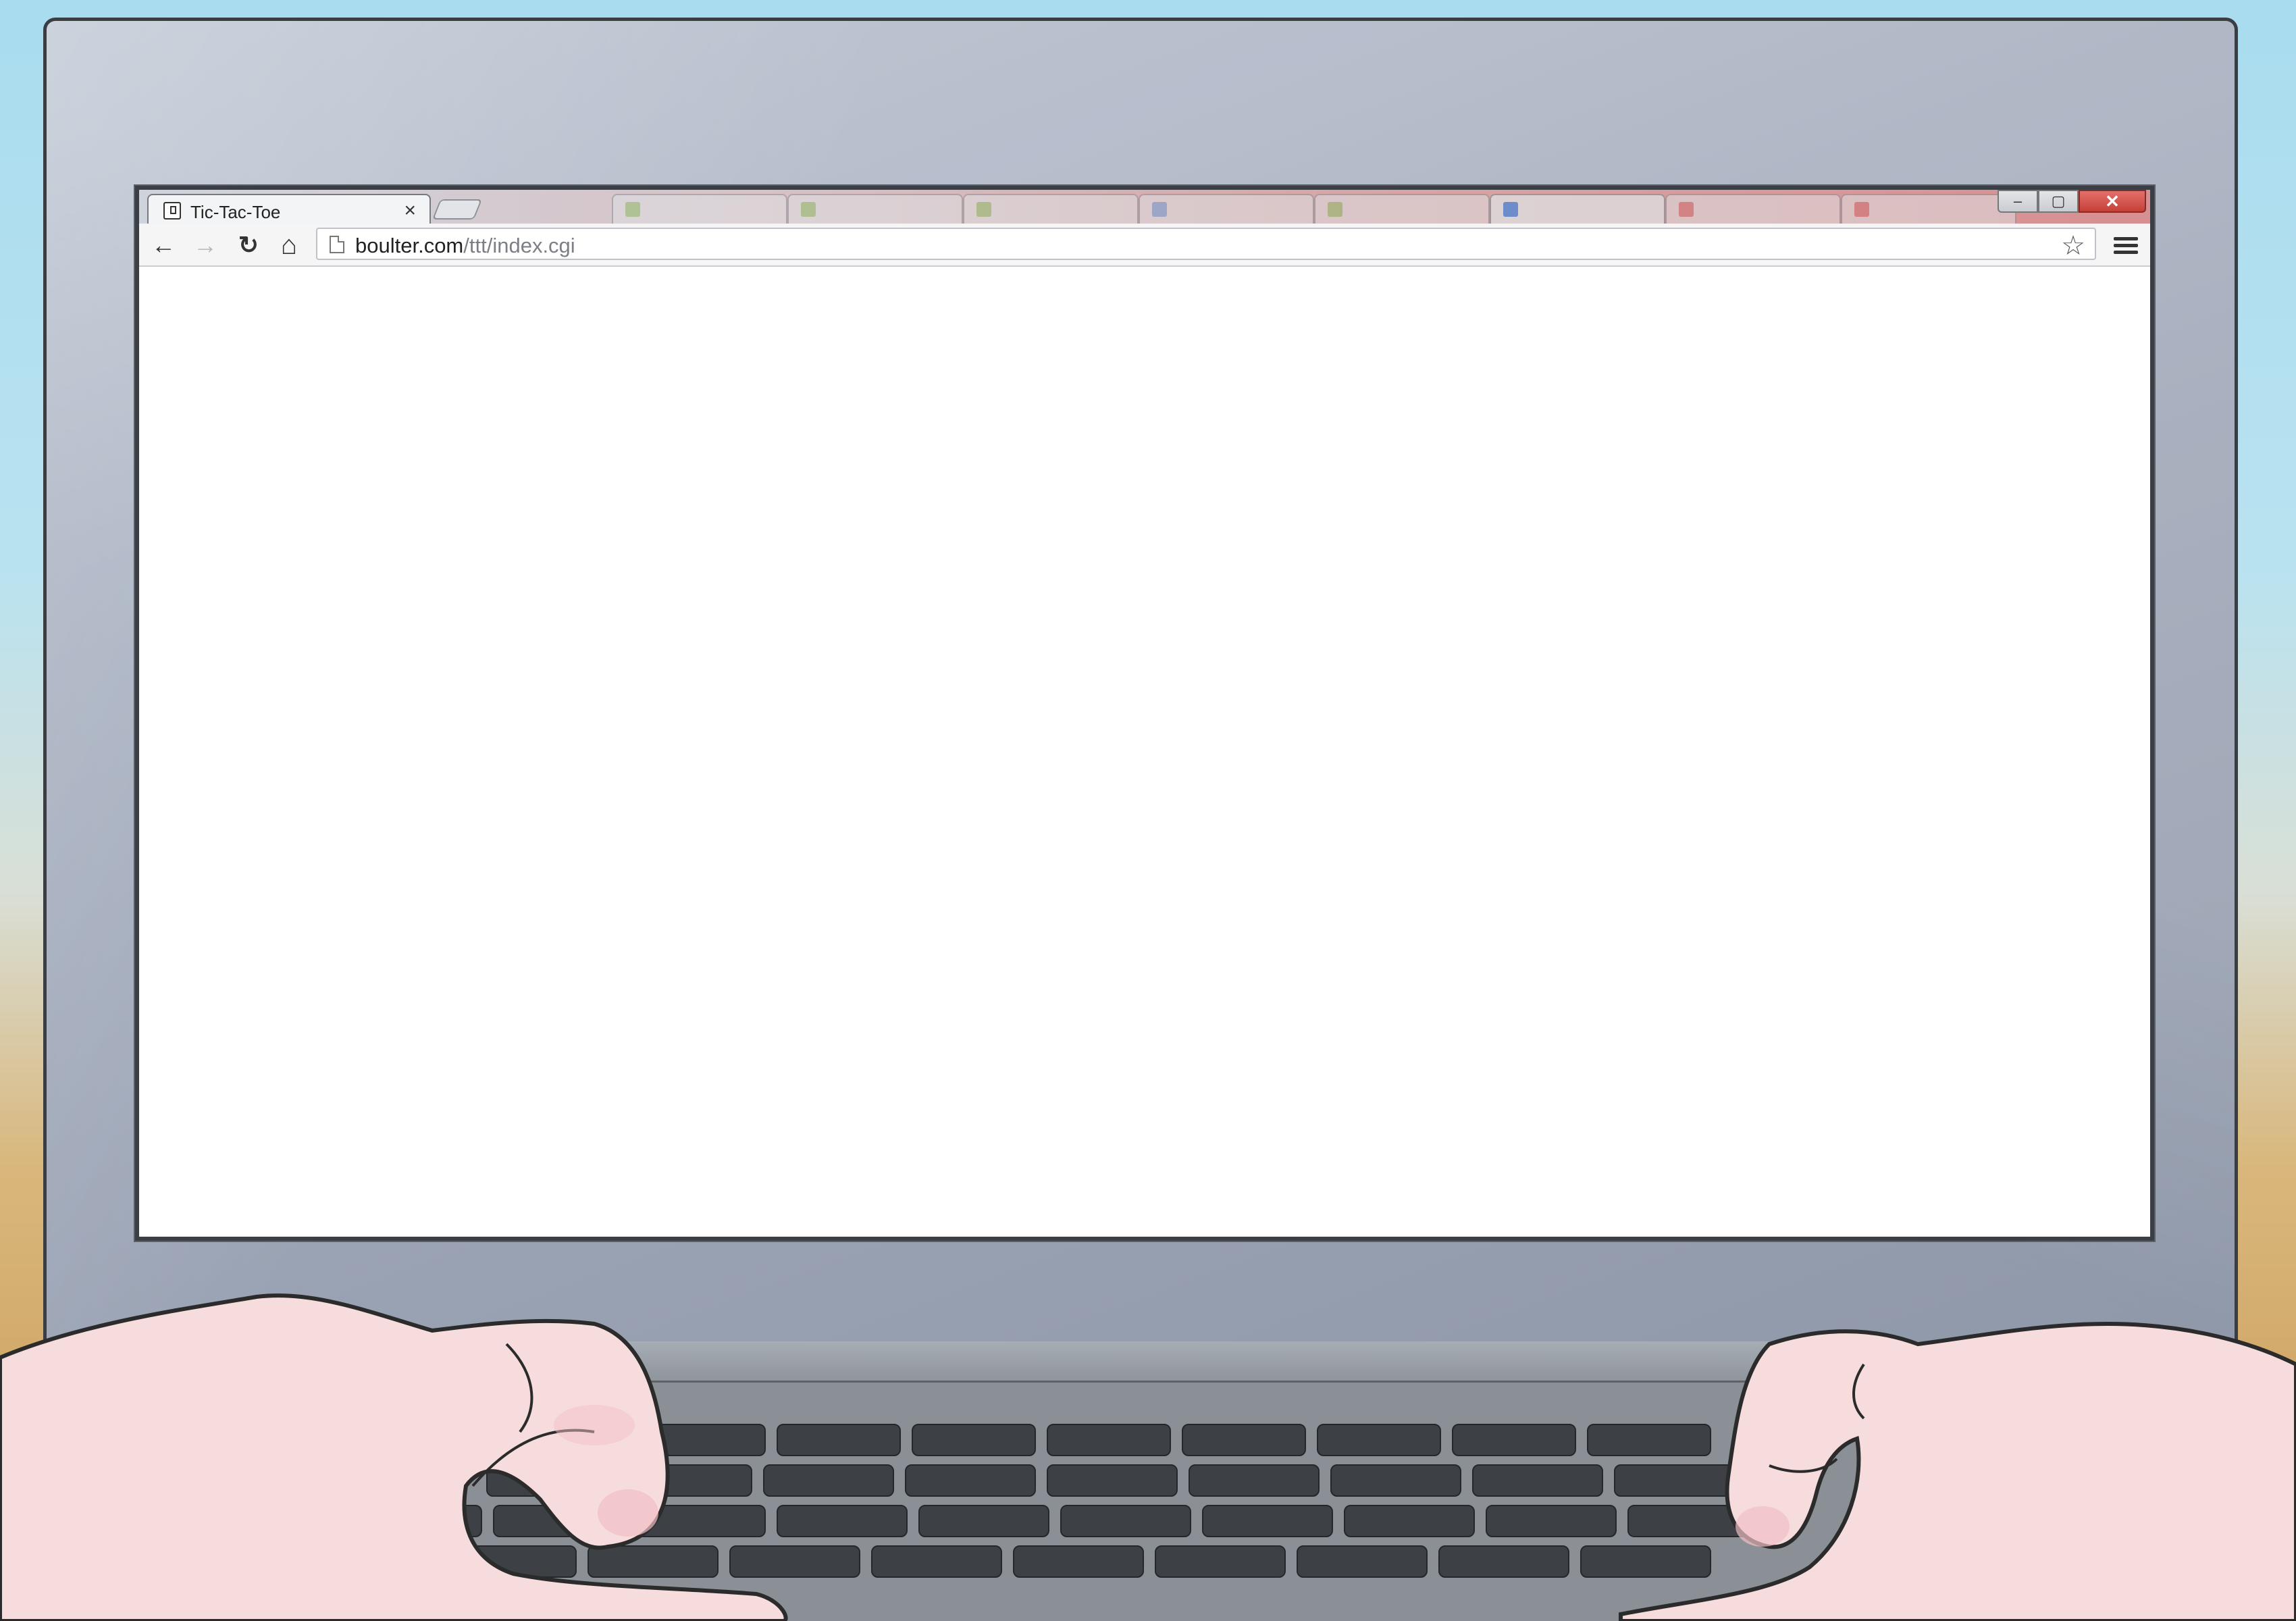 The width and height of the screenshot is (2296, 1621). Describe the element at coordinates (519, 245) in the screenshot. I see `url-path: /ttt/index.cgi` at that location.